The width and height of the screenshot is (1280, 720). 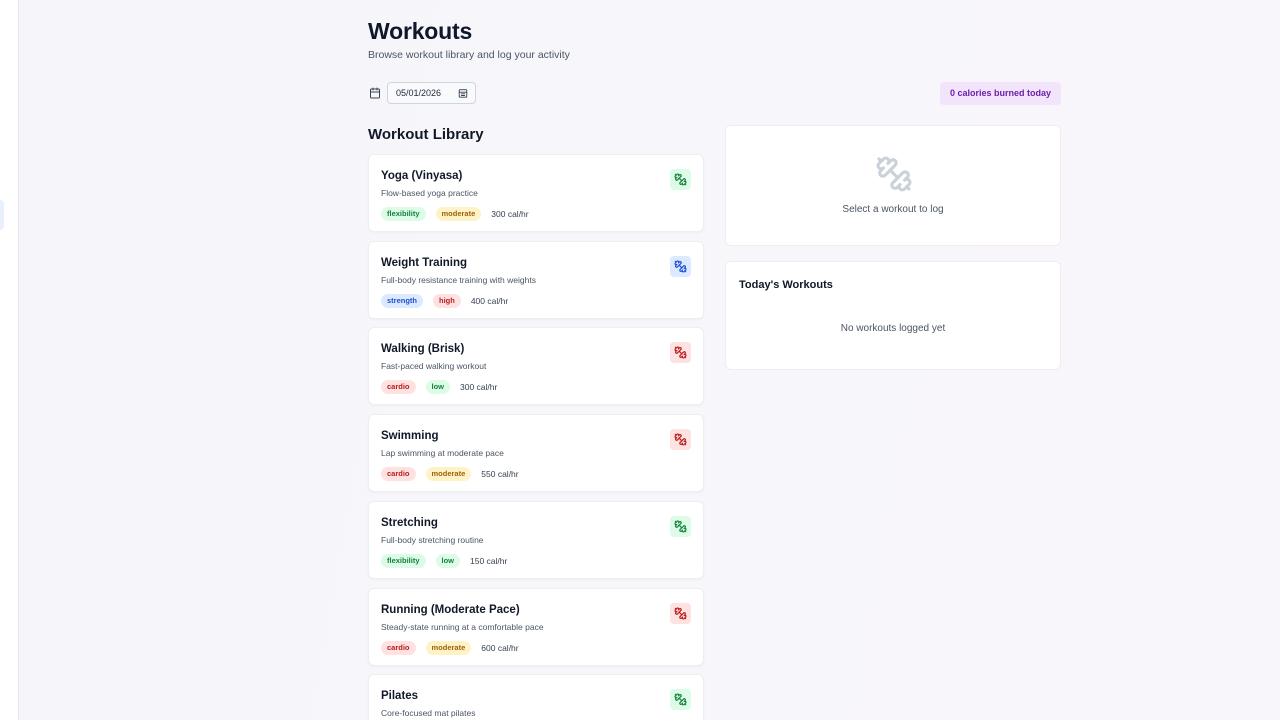 I want to click on calendar-icon, so click(x=374, y=92).